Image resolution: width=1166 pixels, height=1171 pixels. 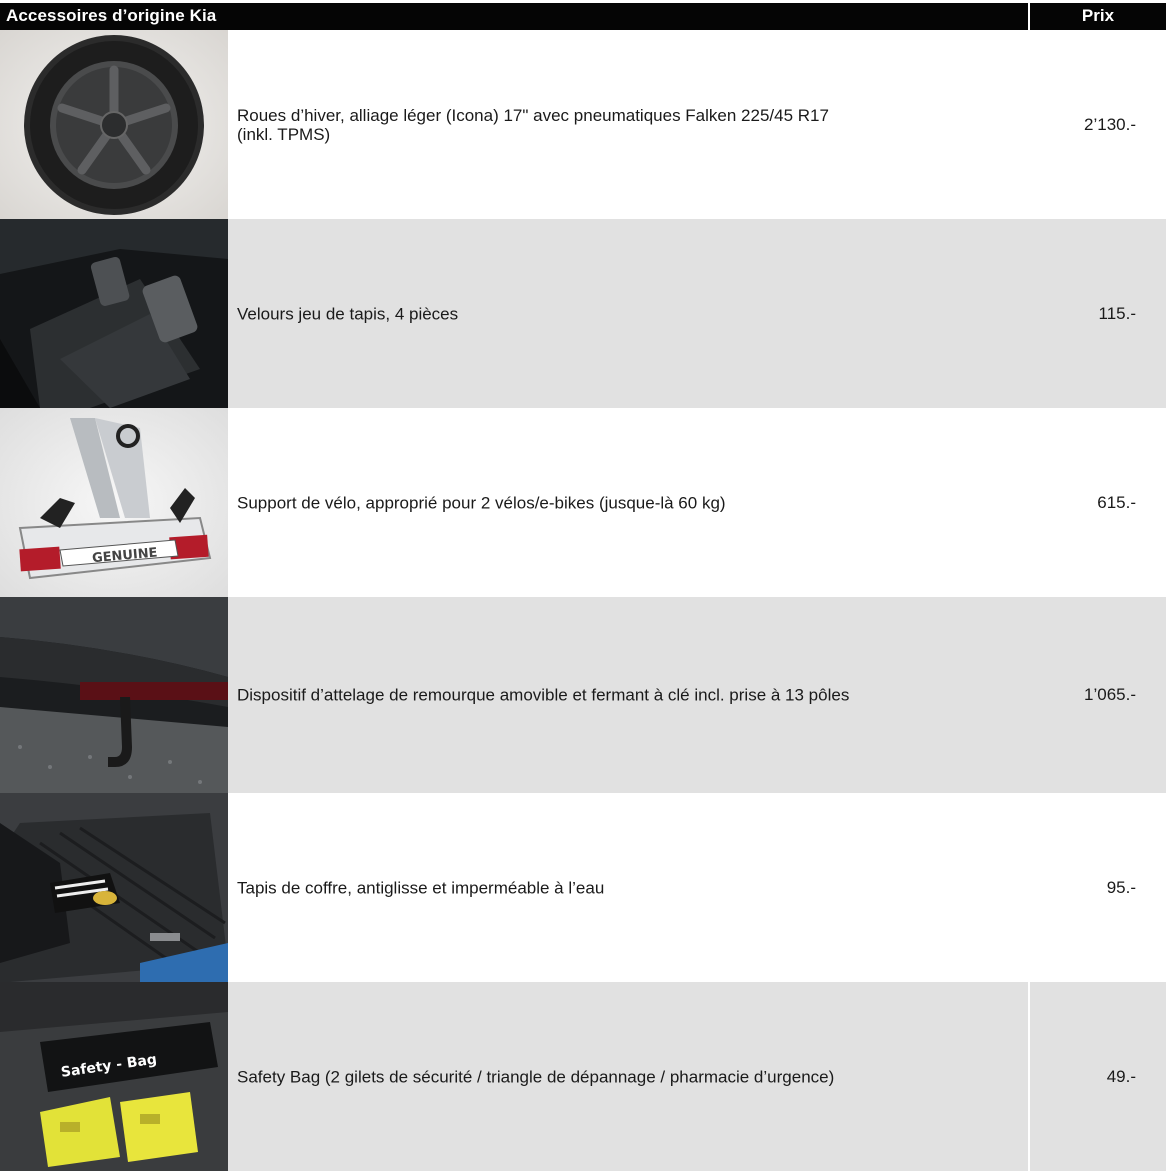 What do you see at coordinates (114, 502) in the screenshot?
I see `bike-carrier-image: GENUINE` at bounding box center [114, 502].